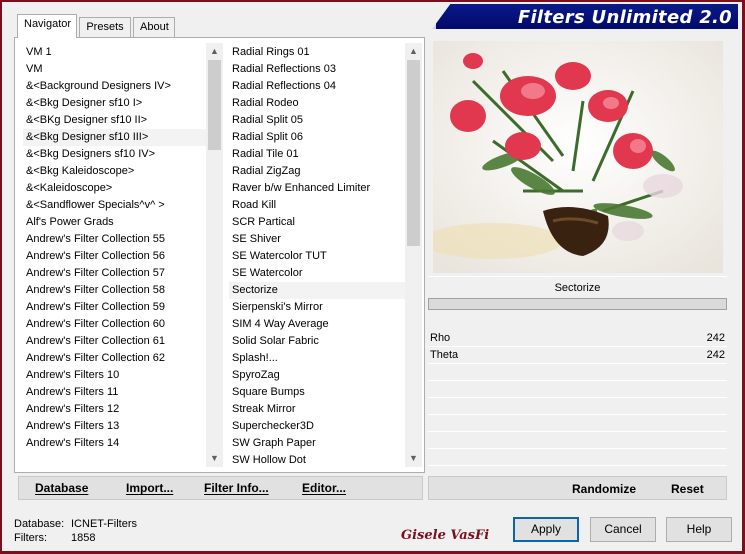  What do you see at coordinates (116, 239) in the screenshot?
I see `category-list-item: Andrew's Filter Collection 55` at bounding box center [116, 239].